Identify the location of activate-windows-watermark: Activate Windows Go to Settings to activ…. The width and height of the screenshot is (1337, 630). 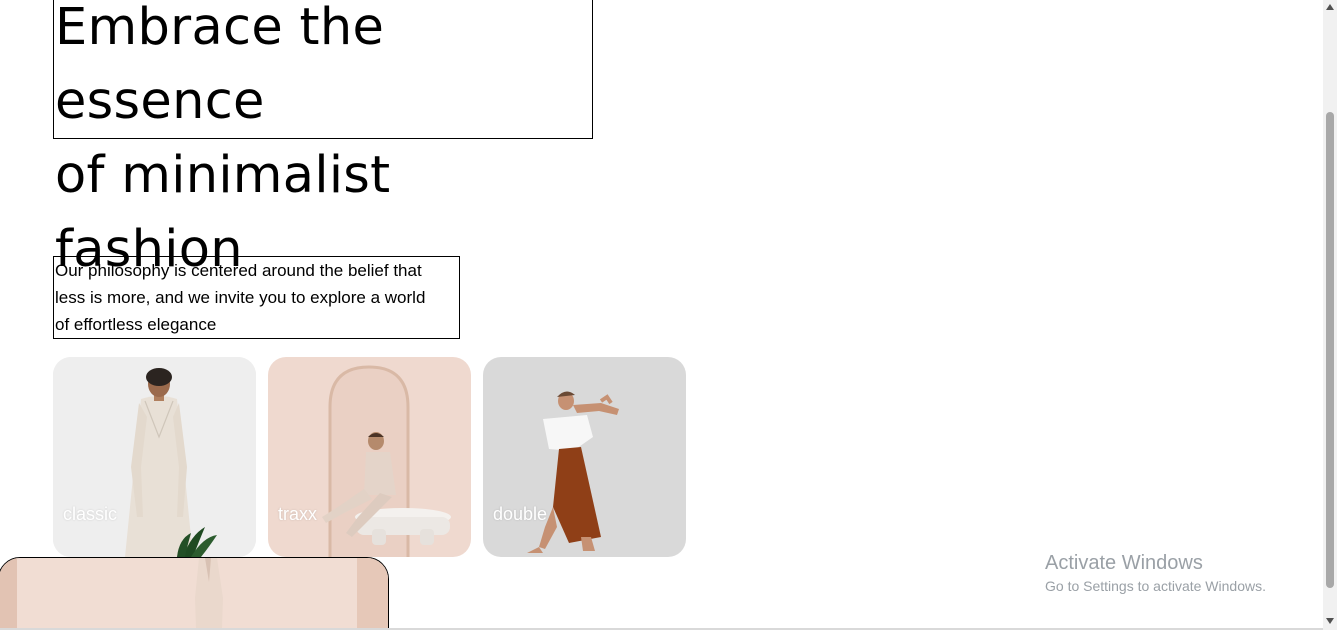
(1155, 574).